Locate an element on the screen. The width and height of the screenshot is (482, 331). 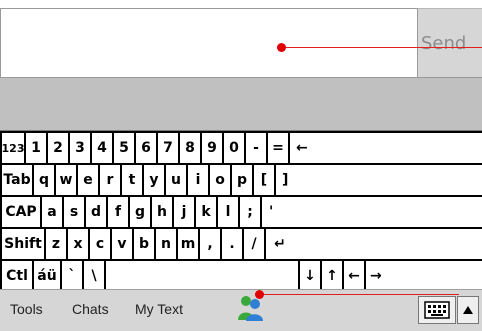
annotation-line-top is located at coordinates (382, 47).